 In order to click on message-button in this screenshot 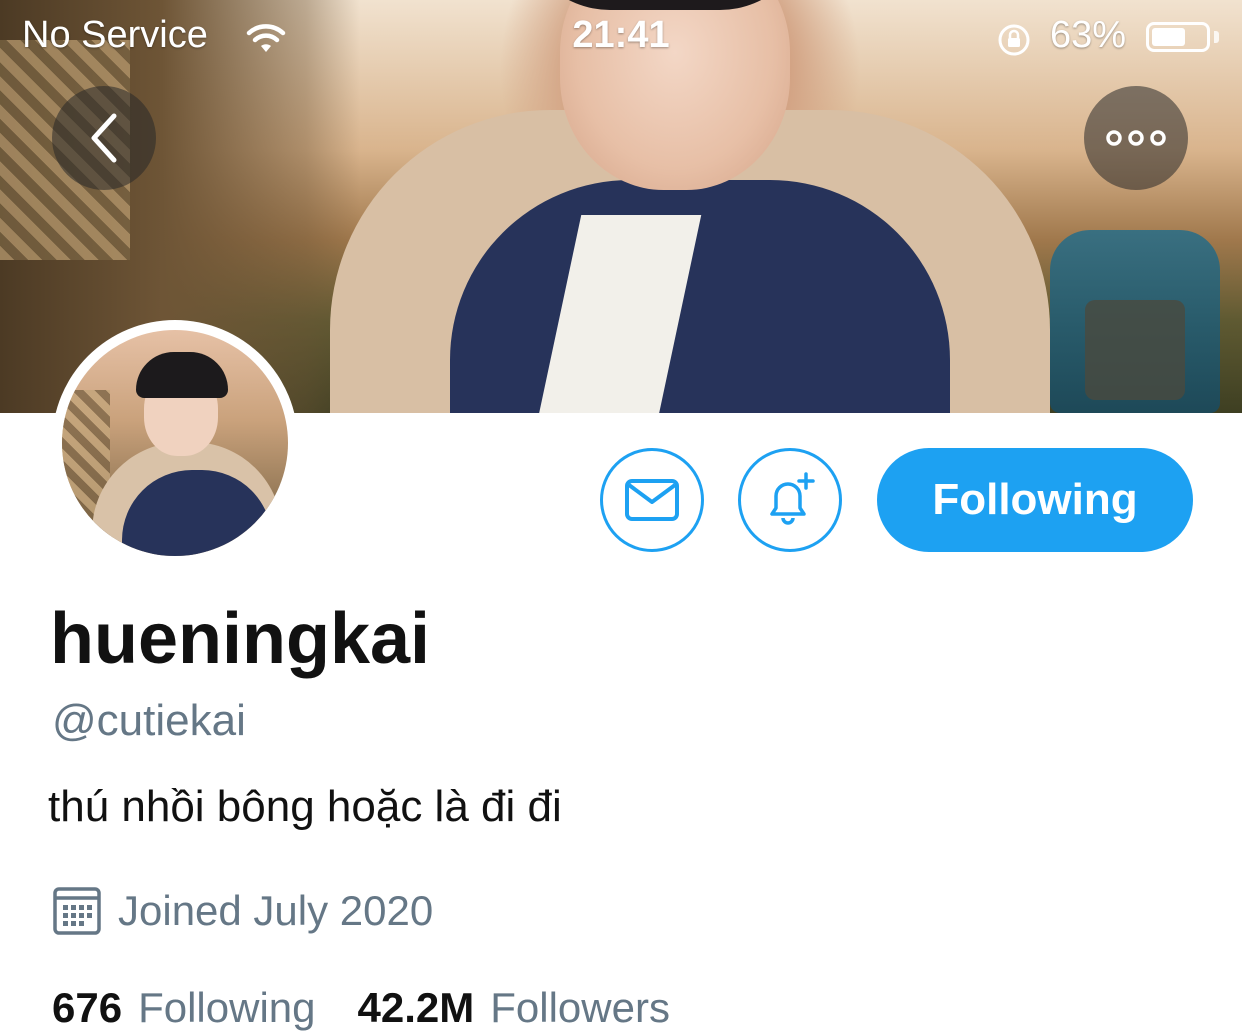, I will do `click(652, 500)`.